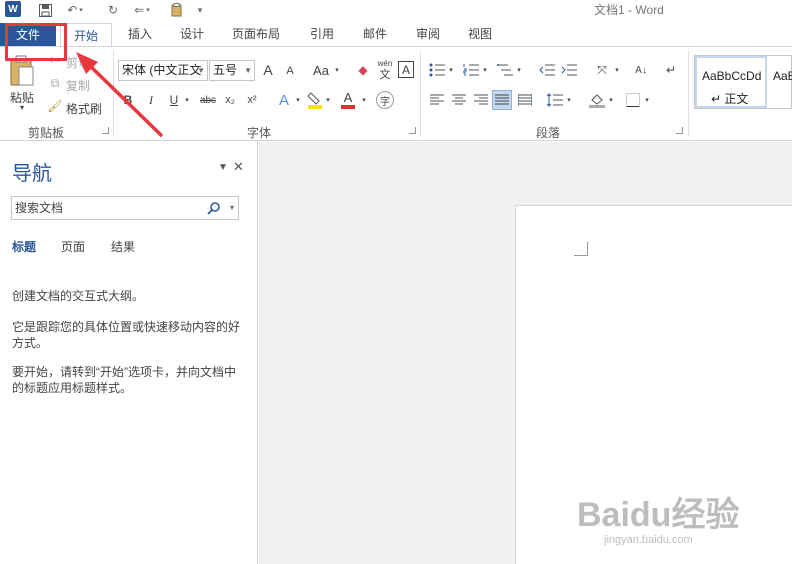 Image resolution: width=792 pixels, height=564 pixels. Describe the element at coordinates (406, 69) in the screenshot. I see `character-border-icon: A` at that location.